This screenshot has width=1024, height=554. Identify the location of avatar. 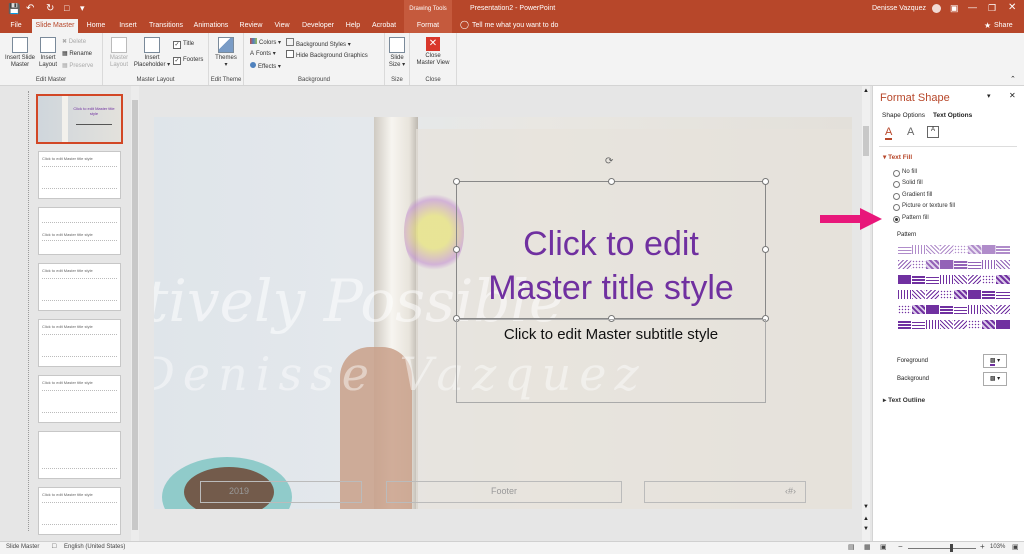
(936, 8).